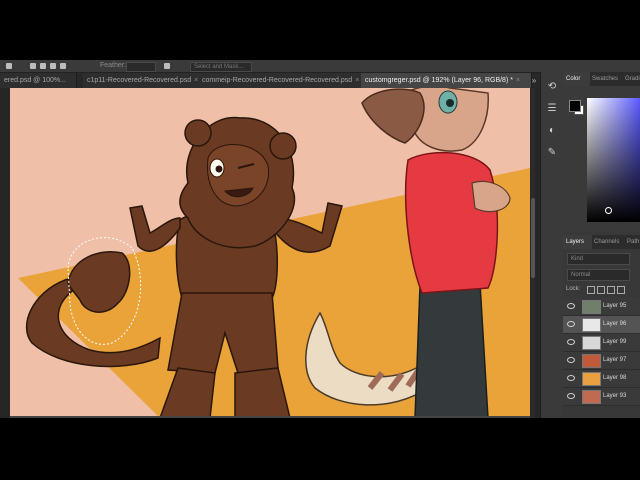 This screenshot has width=640, height=480. What do you see at coordinates (534, 80) in the screenshot?
I see `tabs-overflow-icon: »` at bounding box center [534, 80].